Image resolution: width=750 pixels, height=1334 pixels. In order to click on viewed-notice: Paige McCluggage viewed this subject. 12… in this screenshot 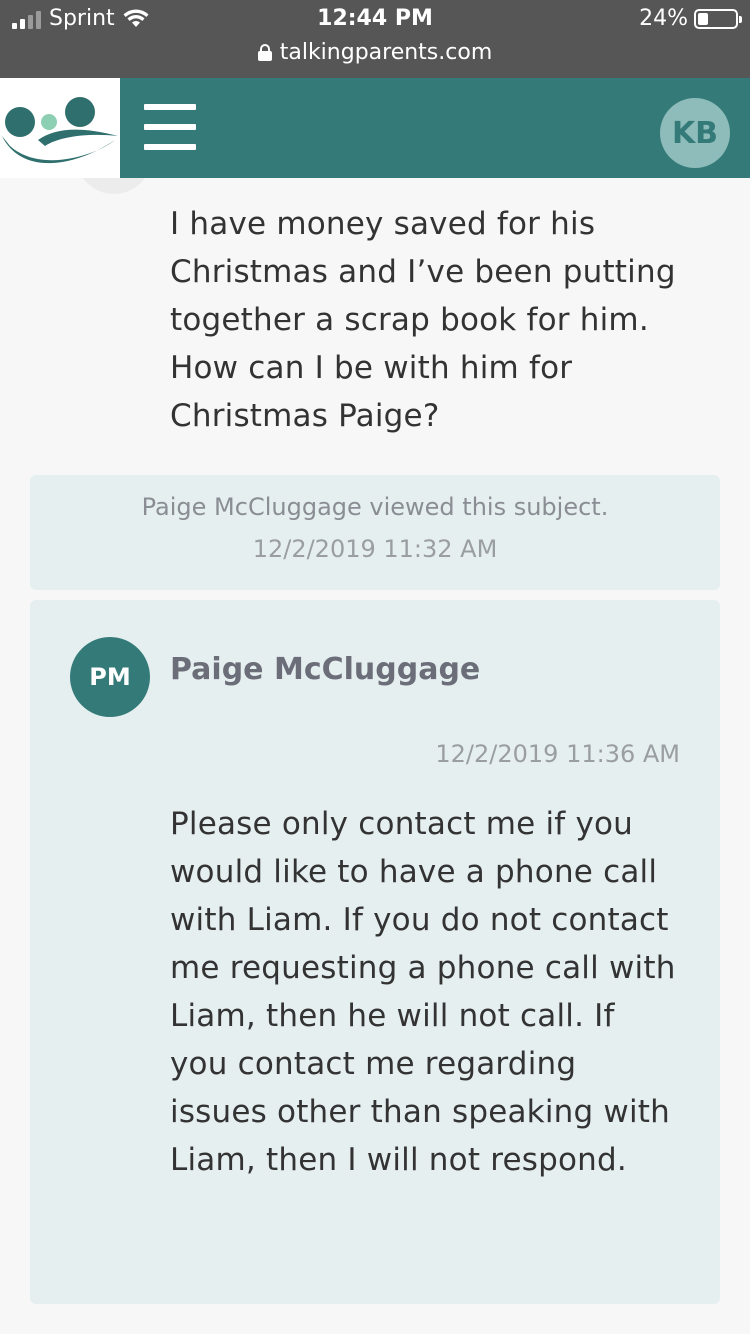, I will do `click(375, 532)`.